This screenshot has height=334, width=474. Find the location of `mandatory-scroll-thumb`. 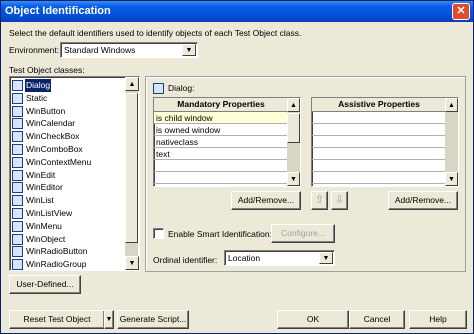

mandatory-scroll-thumb is located at coordinates (293, 128).